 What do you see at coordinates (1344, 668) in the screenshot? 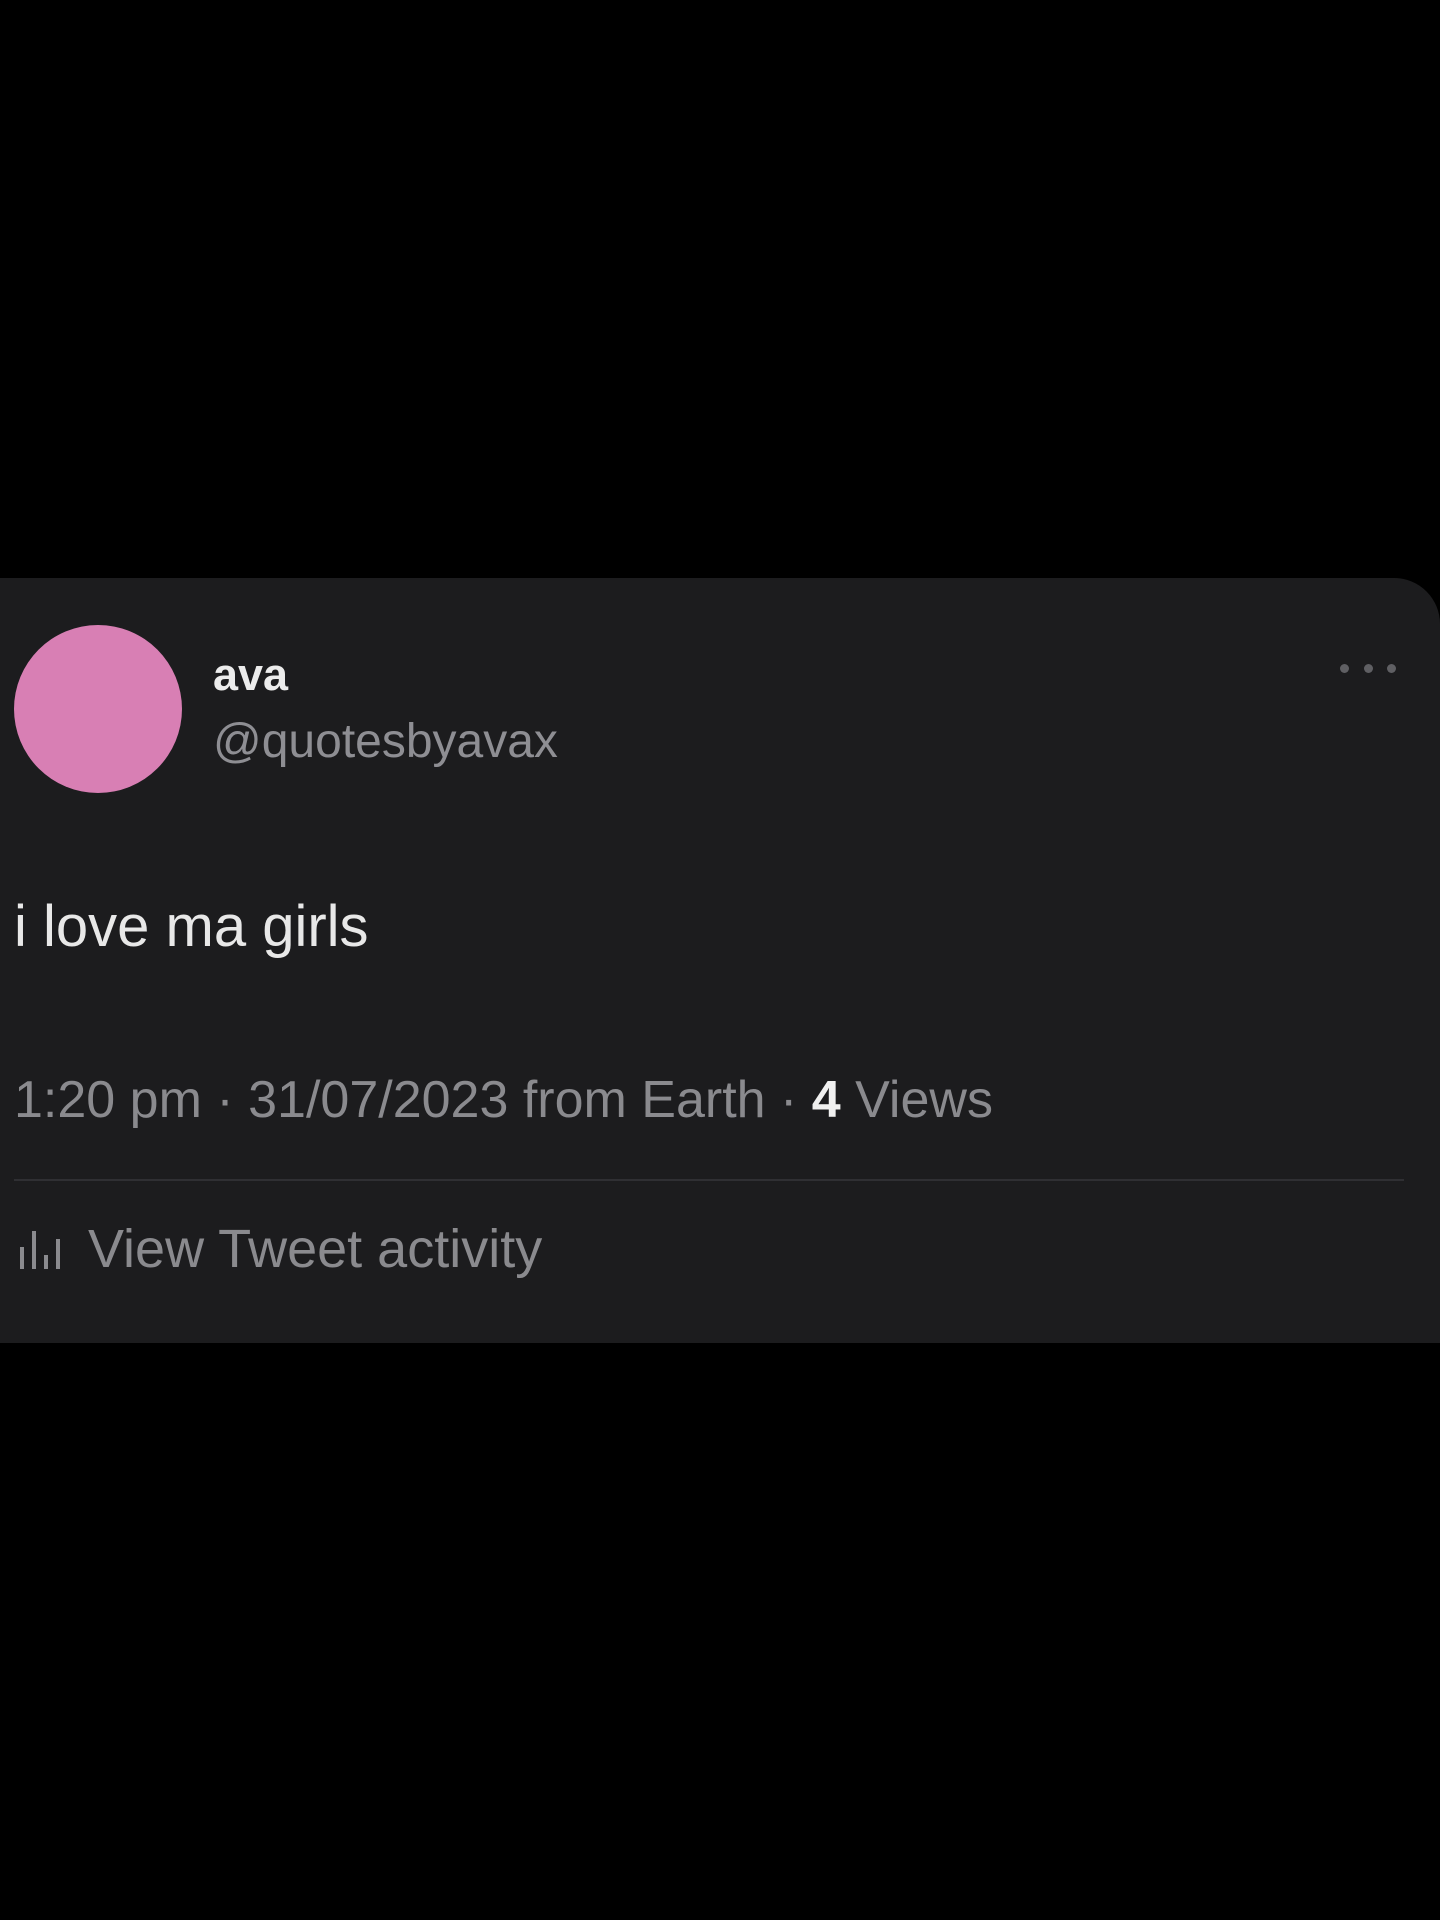
I see `more-horizontal-icon` at bounding box center [1344, 668].